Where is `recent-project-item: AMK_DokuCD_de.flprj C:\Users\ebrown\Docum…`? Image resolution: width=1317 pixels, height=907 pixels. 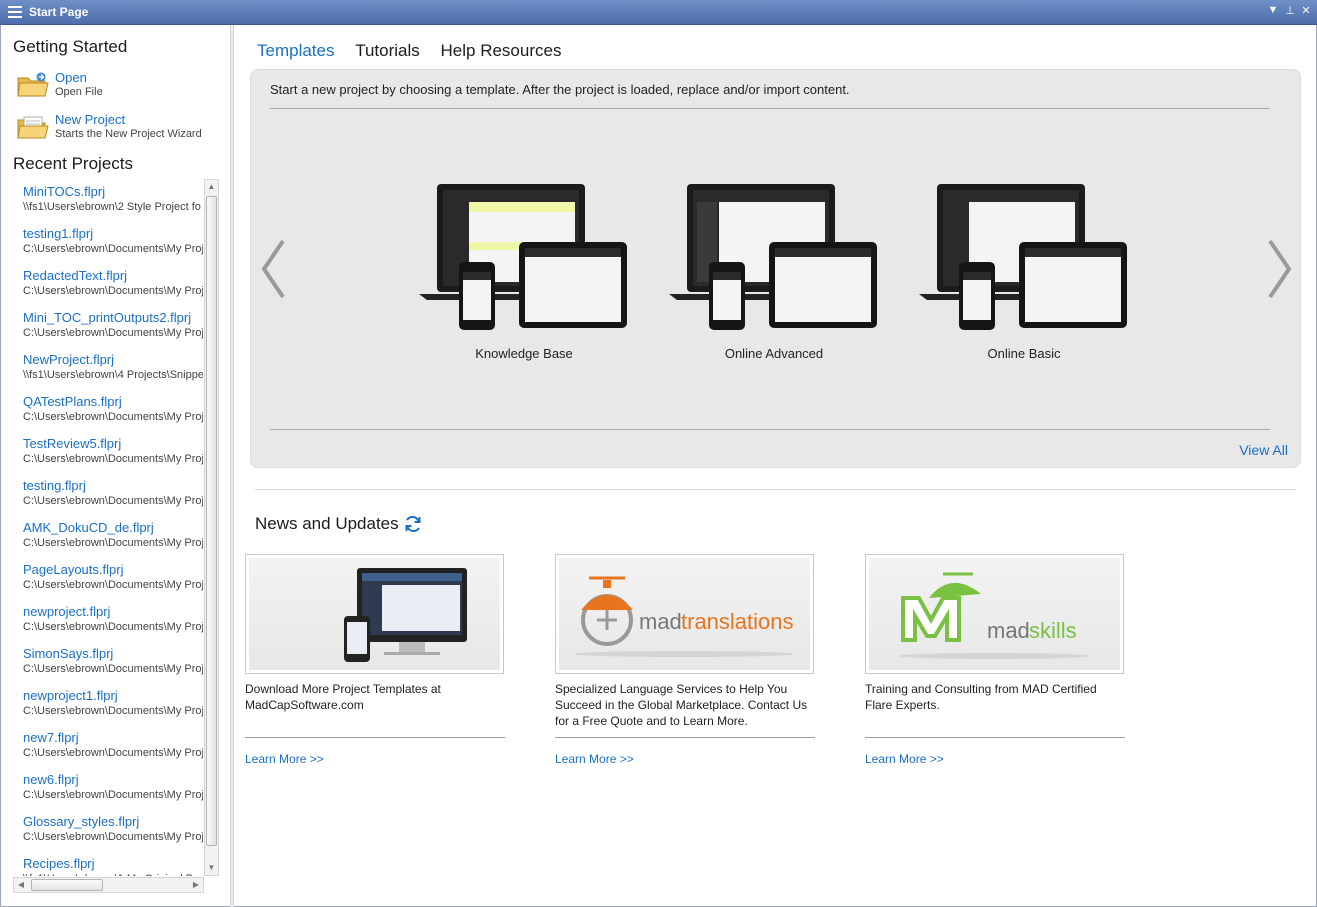 recent-project-item: AMK_DokuCD_de.flprj C:\Users\ebrown\Docum… is located at coordinates (108, 541).